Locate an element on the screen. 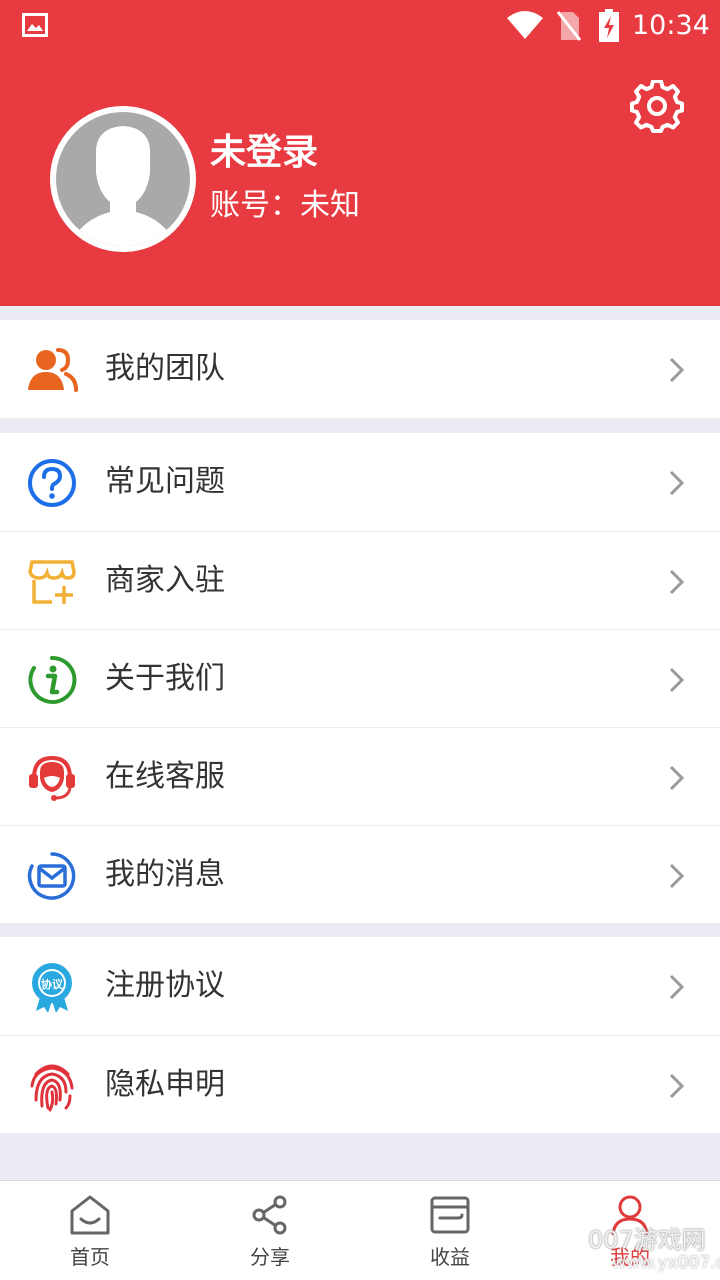  menu-item-label: 关于我们 is located at coordinates (165, 678).